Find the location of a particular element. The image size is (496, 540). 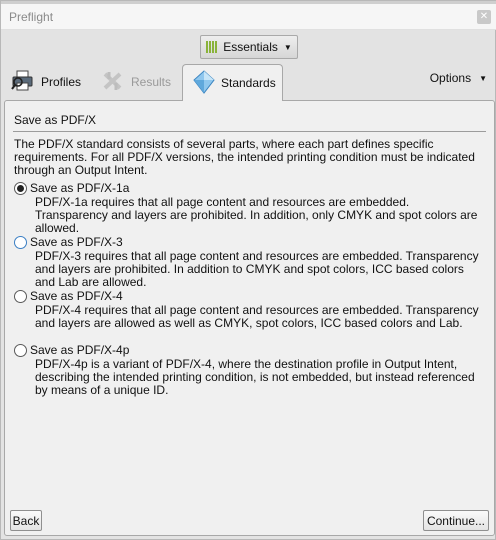

option-label: Save as PDF/X-3 is located at coordinates (76, 242).